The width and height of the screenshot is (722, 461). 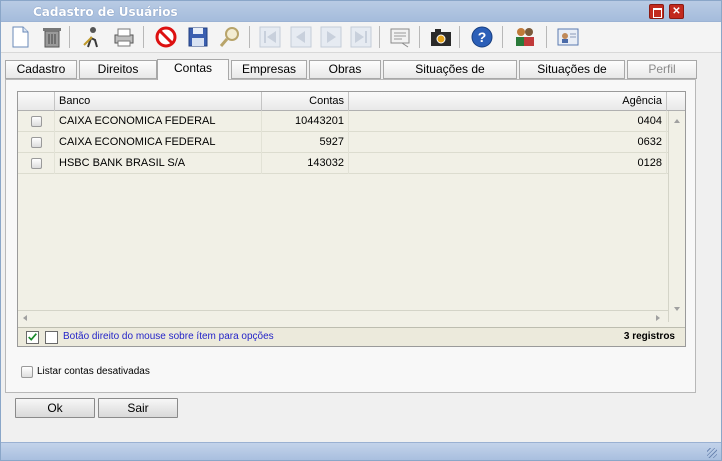 What do you see at coordinates (450, 76) in the screenshot?
I see `tab-situacoes-atendimento: Situações de atendimento` at bounding box center [450, 76].